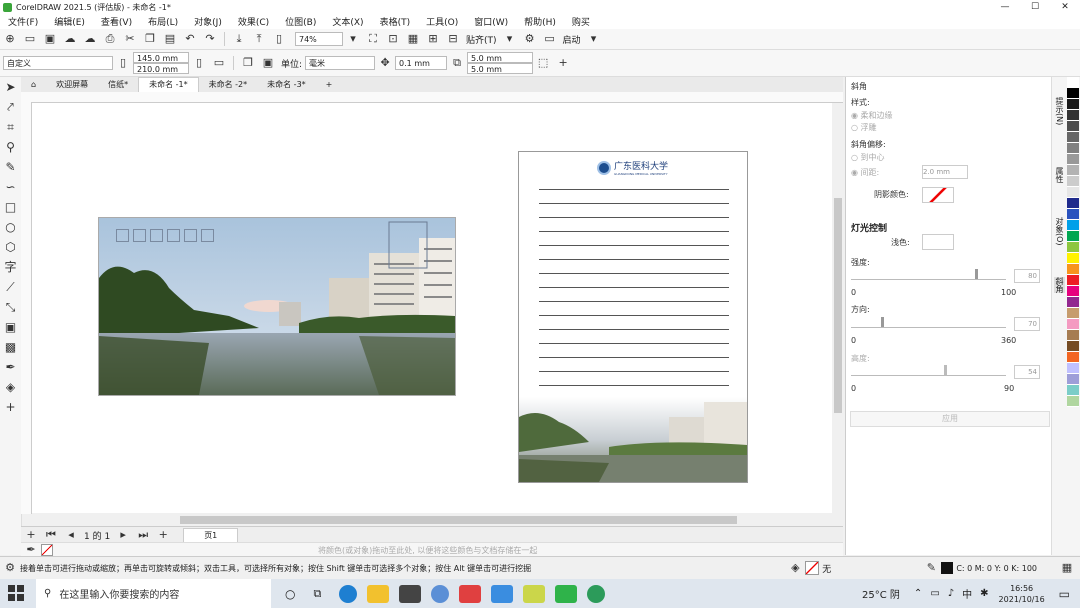 Image resolution: width=1080 pixels, height=608 pixels. I want to click on envelope-artwork, so click(277, 306).